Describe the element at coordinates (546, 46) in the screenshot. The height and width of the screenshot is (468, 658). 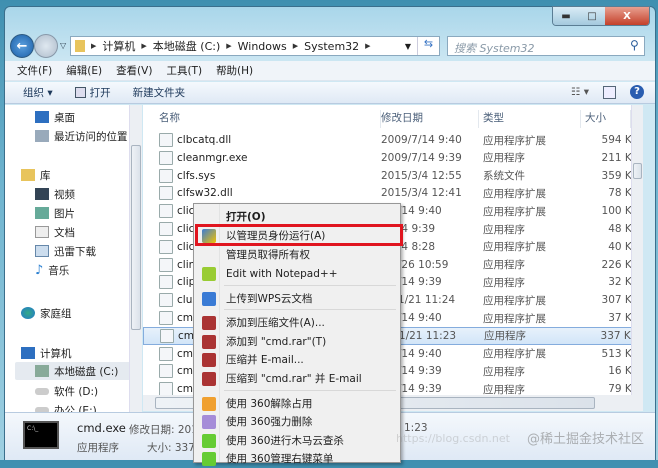
I see `search-input: 搜索 System32` at that location.